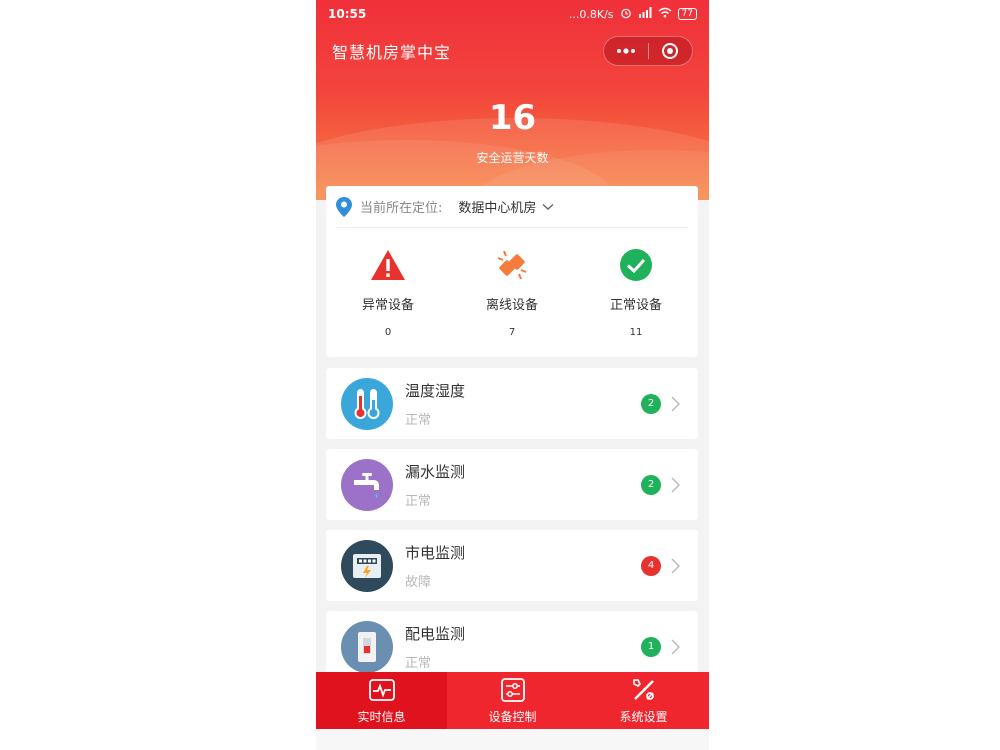  I want to click on status-time: 10:55, so click(347, 14).